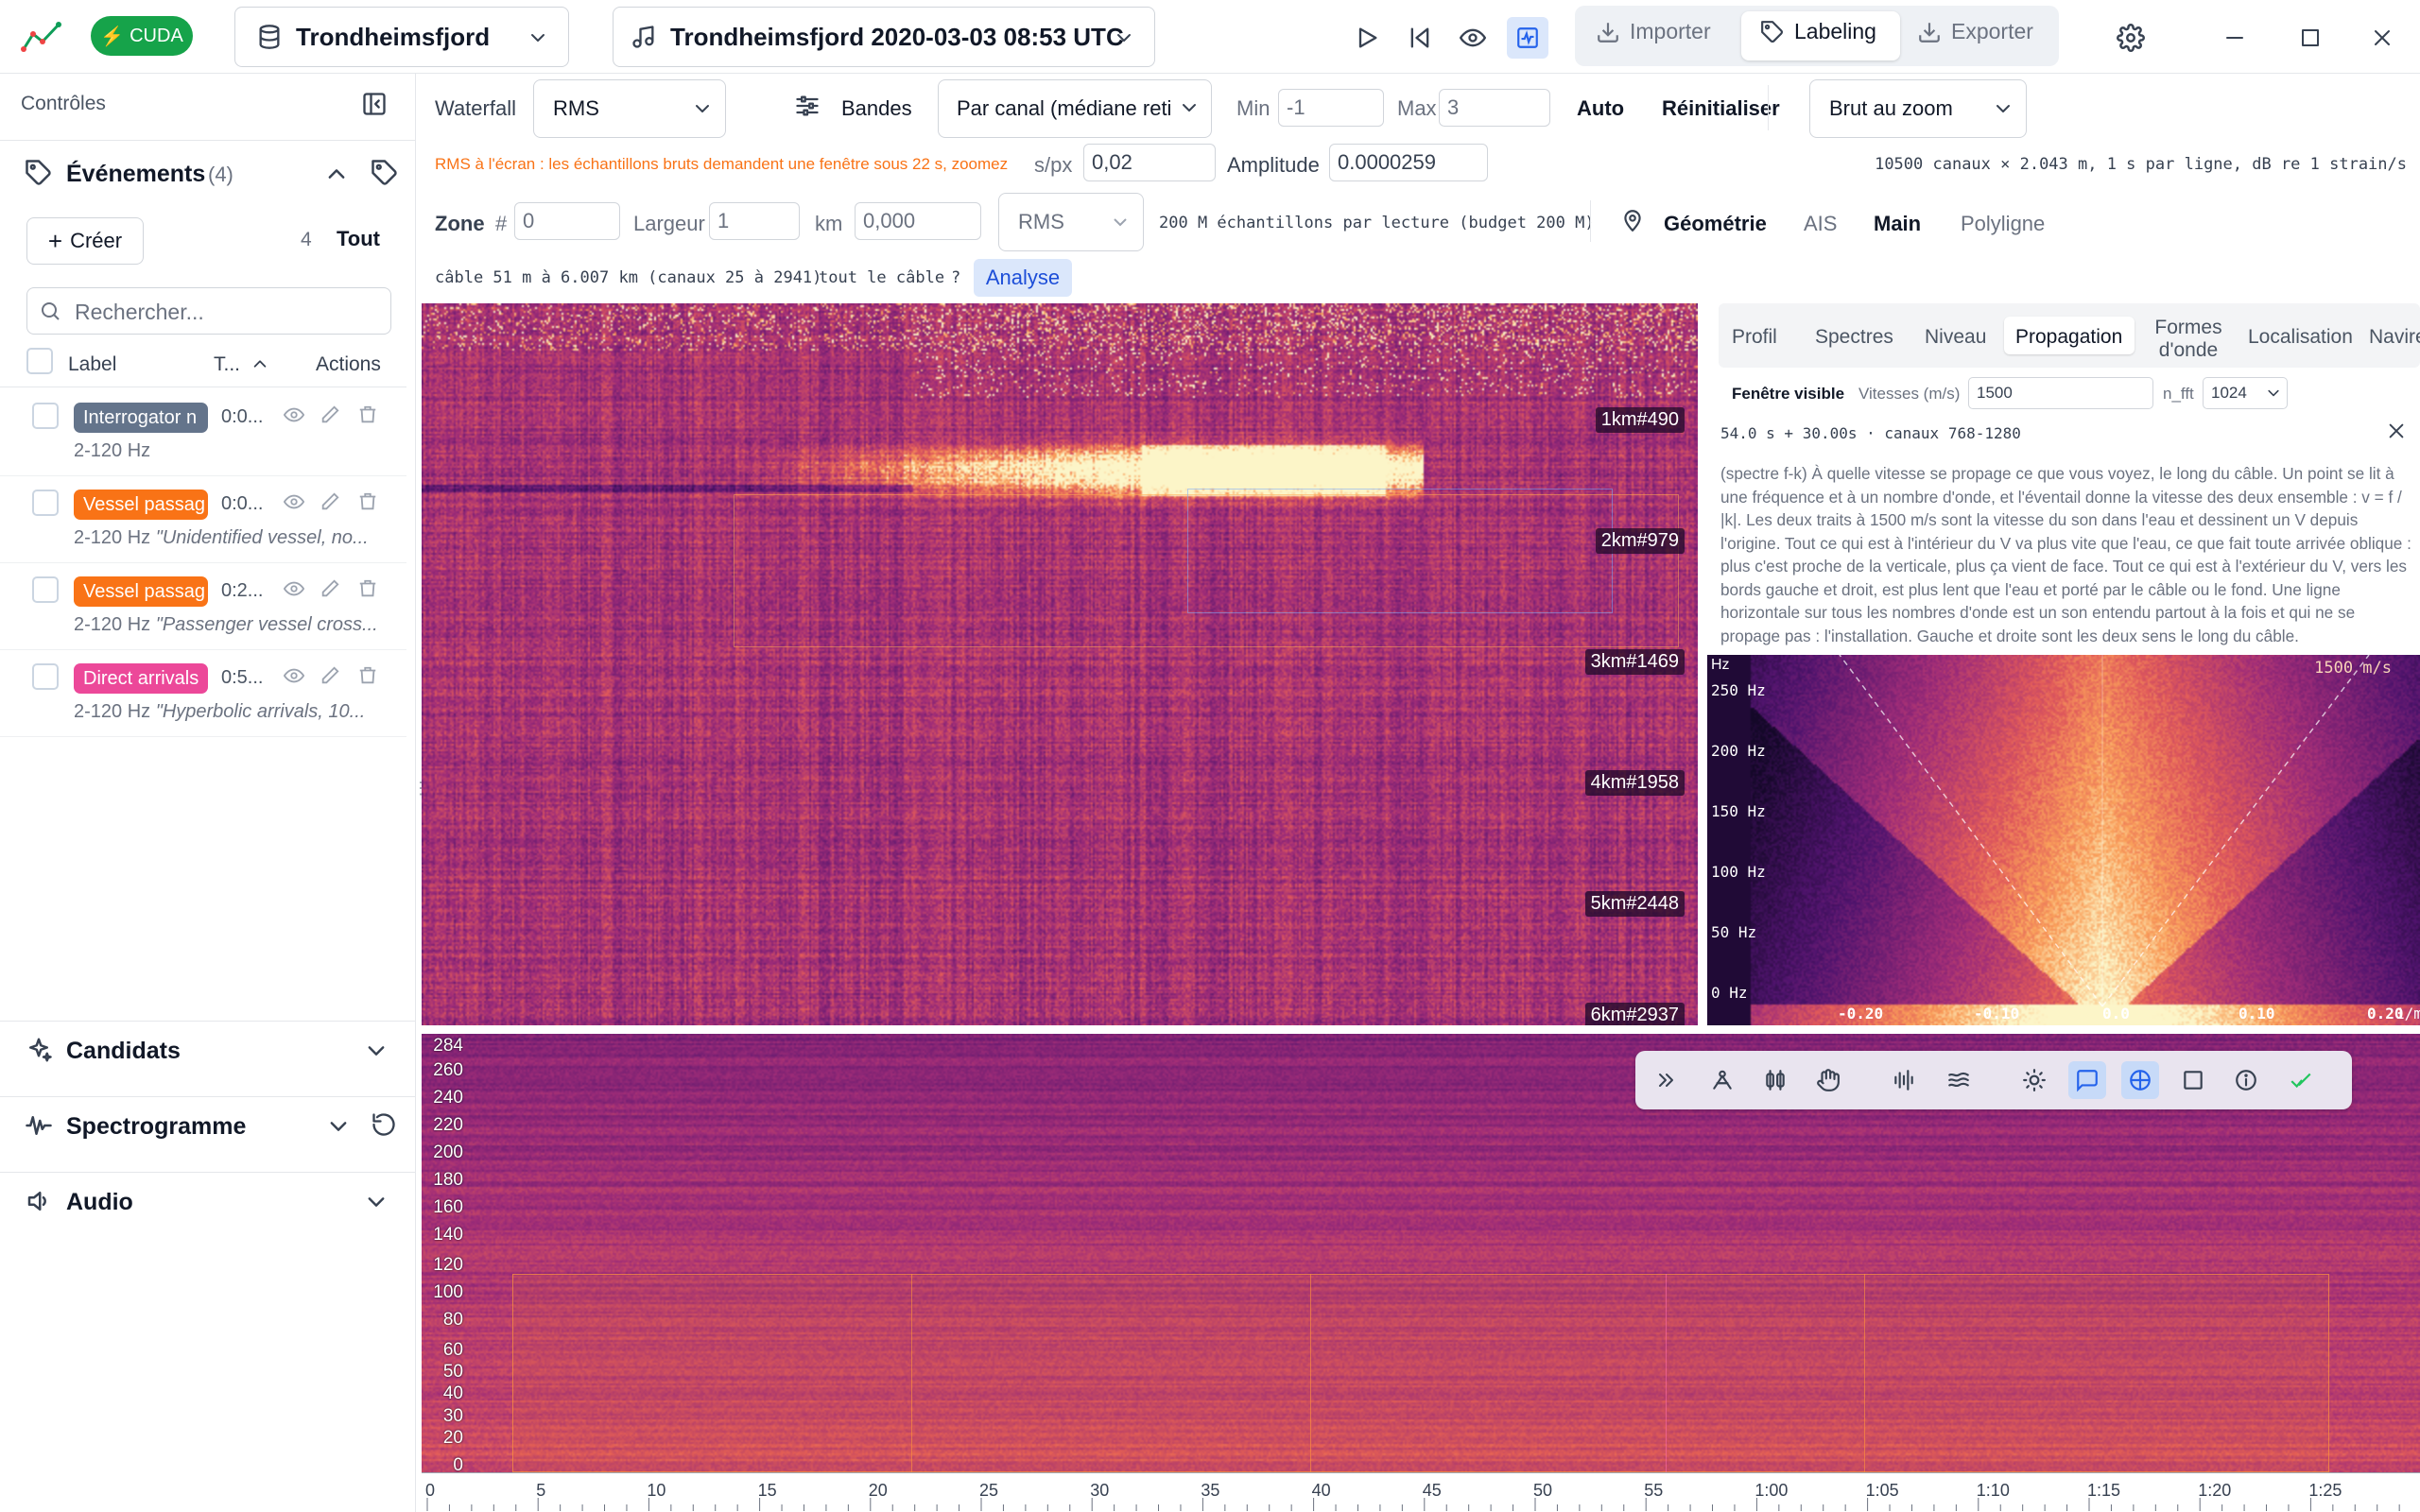 Image resolution: width=2420 pixels, height=1512 pixels. I want to click on export-tab: Exporter, so click(1975, 31).